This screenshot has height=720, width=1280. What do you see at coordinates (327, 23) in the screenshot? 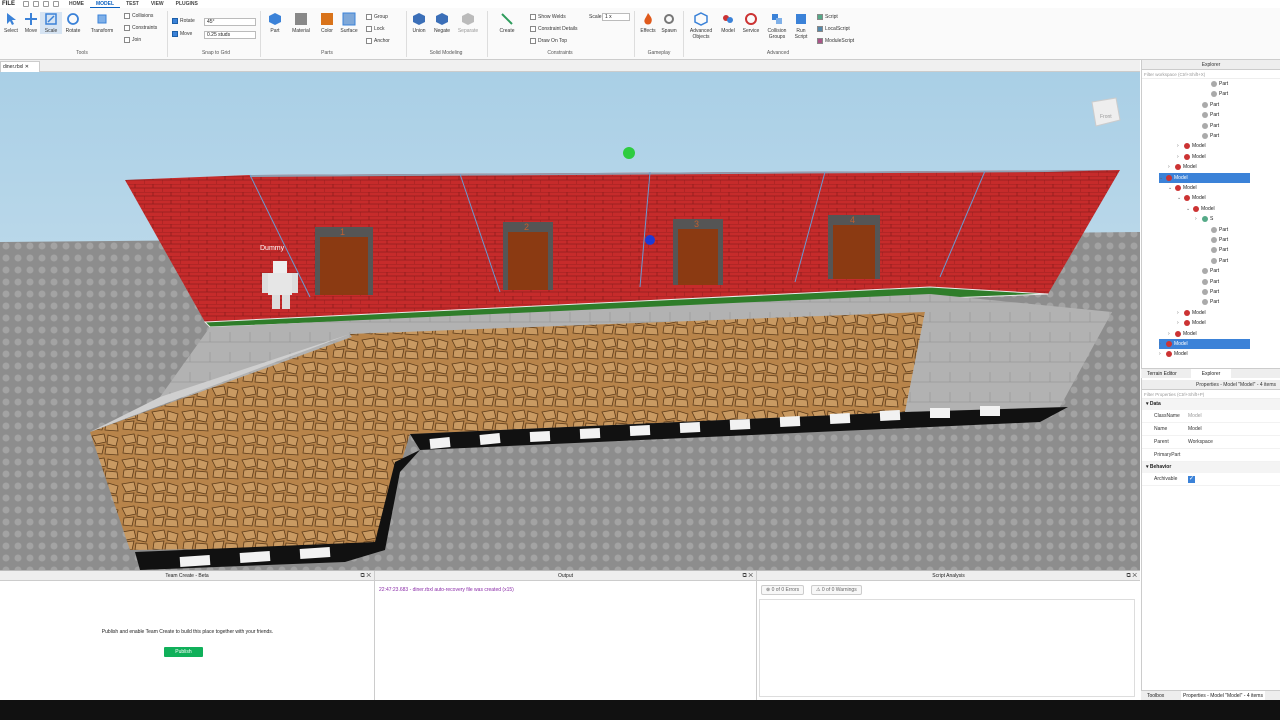
I see `color-button: Color` at bounding box center [327, 23].